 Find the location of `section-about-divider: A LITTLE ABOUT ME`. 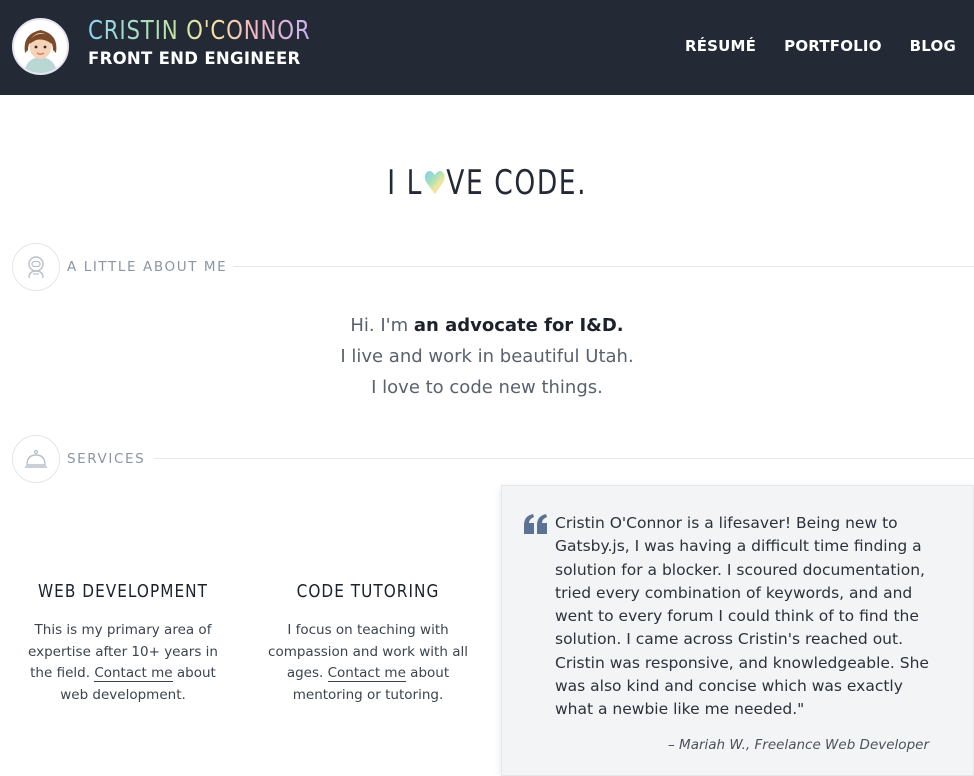

section-about-divider: A LITTLE ABOUT ME is located at coordinates (493, 267).